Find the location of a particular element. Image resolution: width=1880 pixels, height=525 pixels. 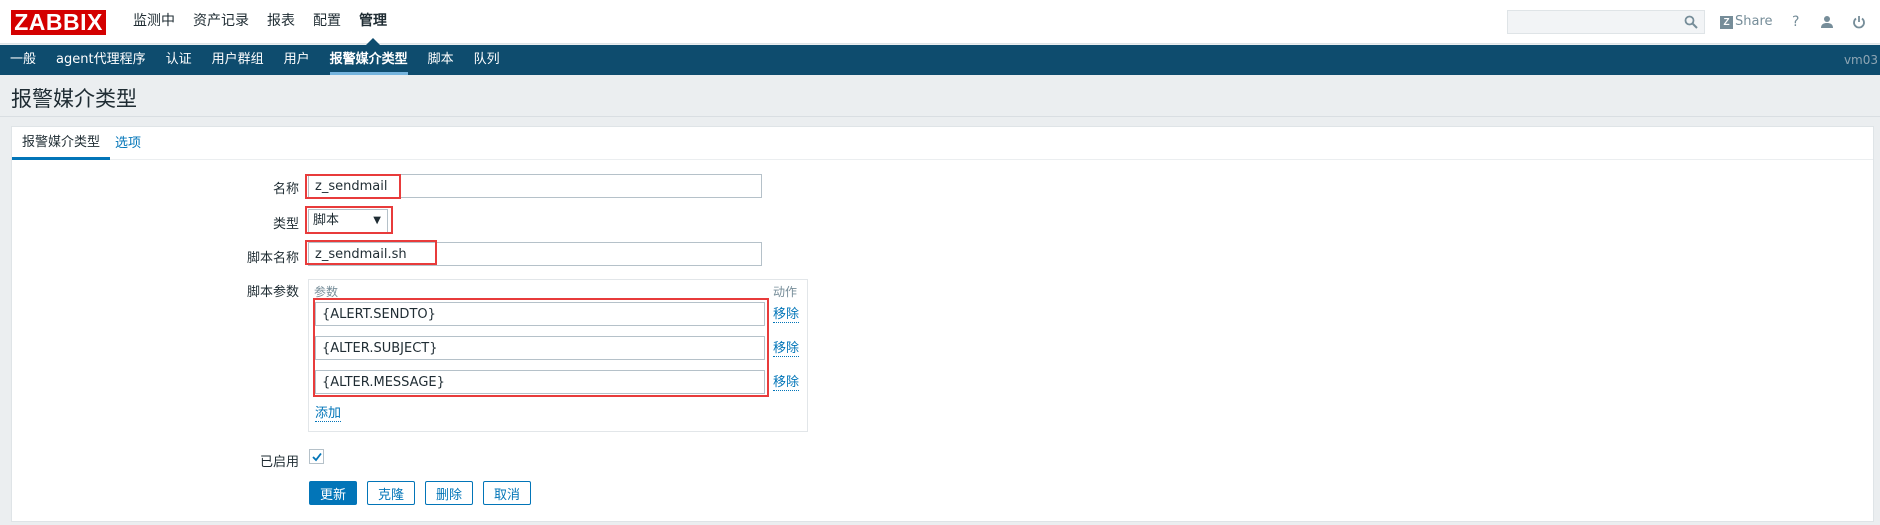

sub-nav-user-groups: 用户群组 is located at coordinates (238, 60).